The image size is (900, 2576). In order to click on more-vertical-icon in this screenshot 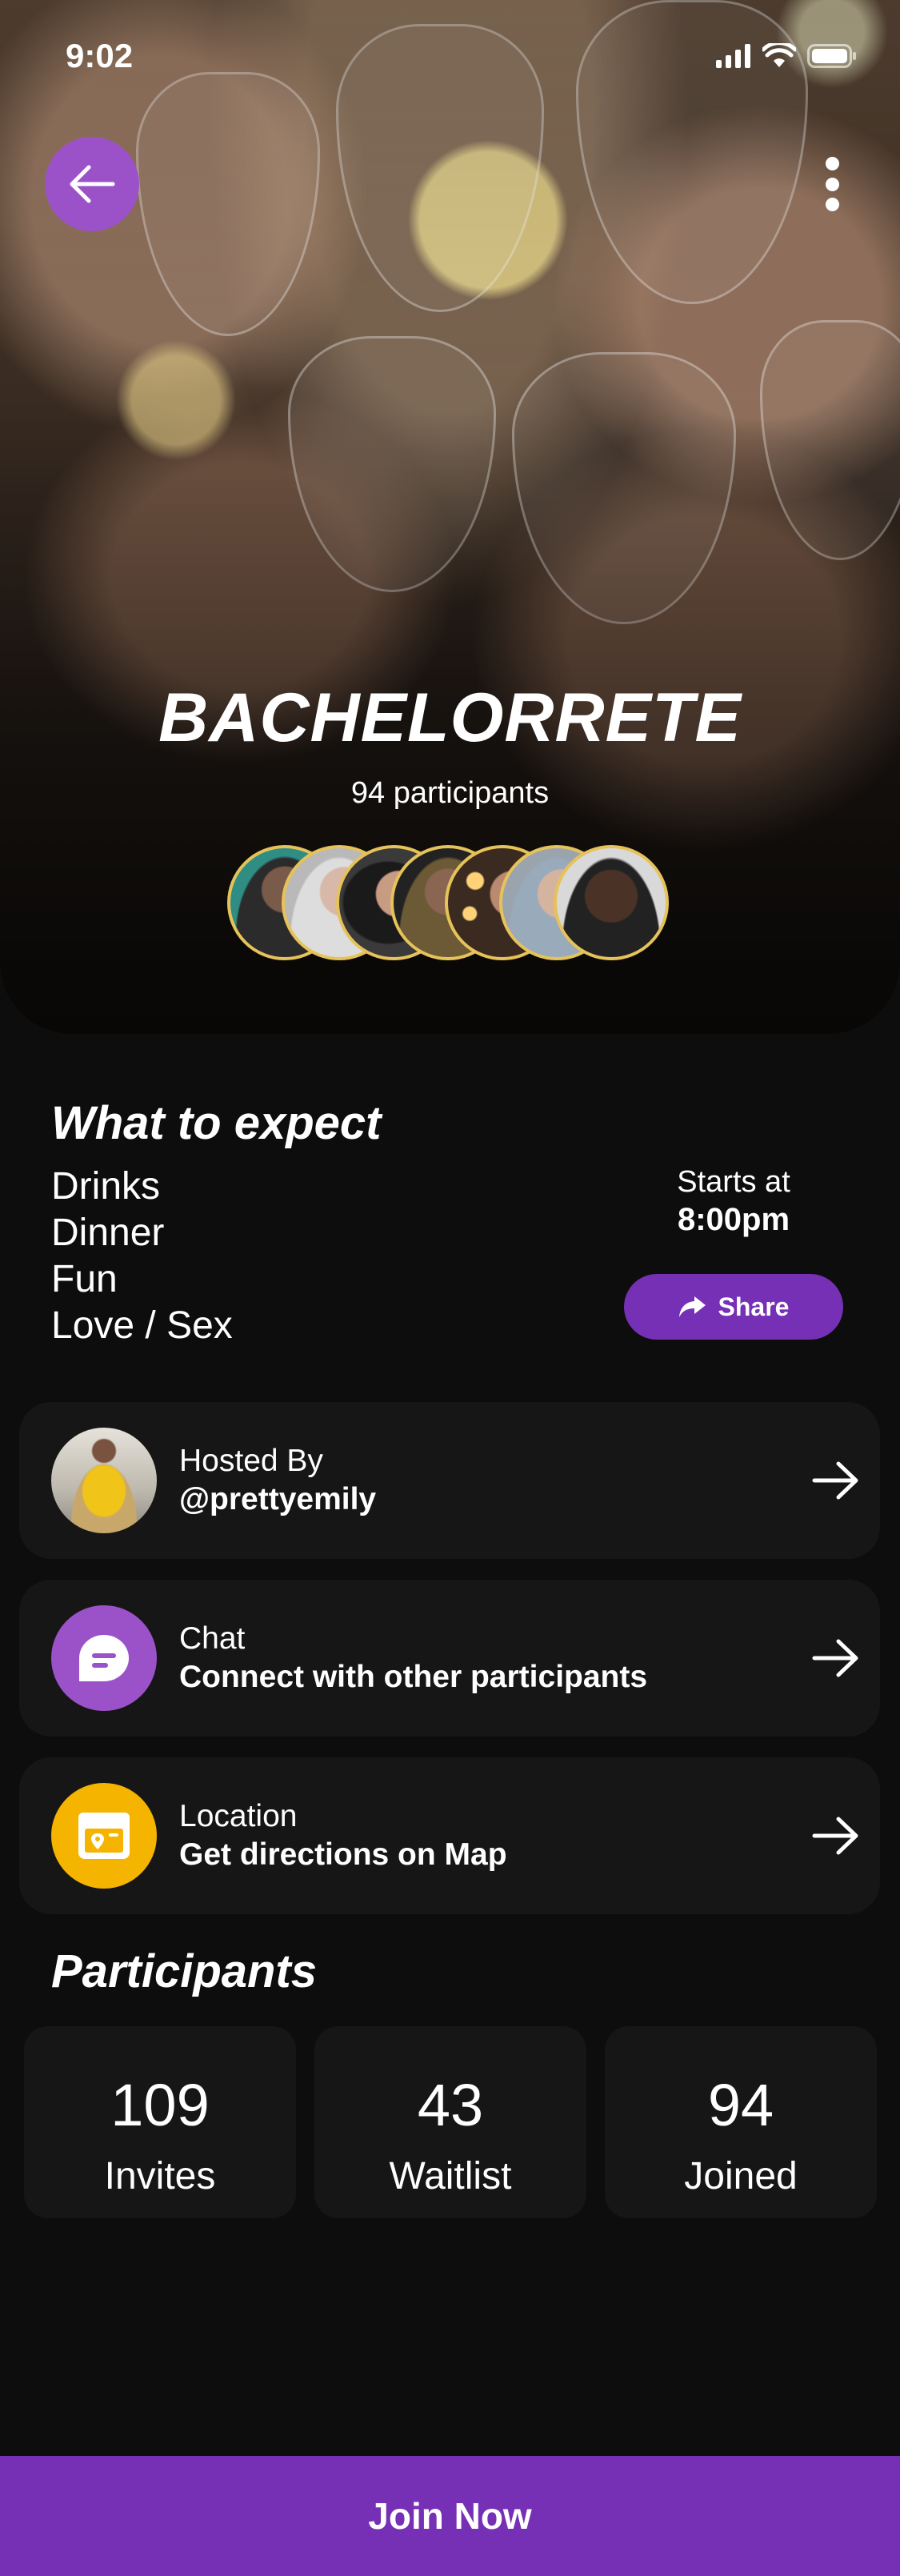, I will do `click(832, 163)`.